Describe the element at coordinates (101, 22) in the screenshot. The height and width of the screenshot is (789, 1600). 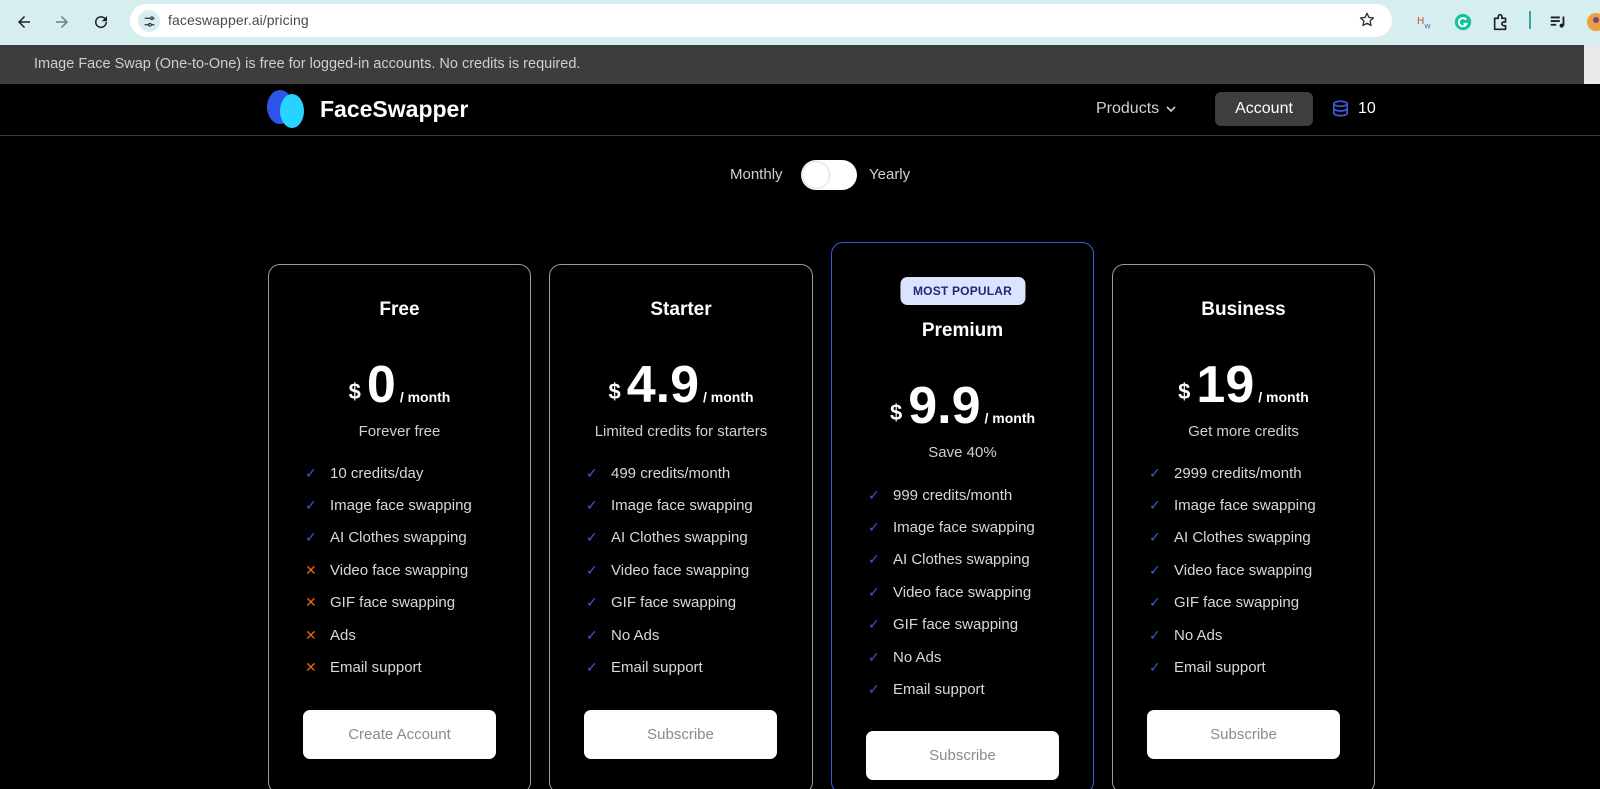
I see `reload-icon` at that location.